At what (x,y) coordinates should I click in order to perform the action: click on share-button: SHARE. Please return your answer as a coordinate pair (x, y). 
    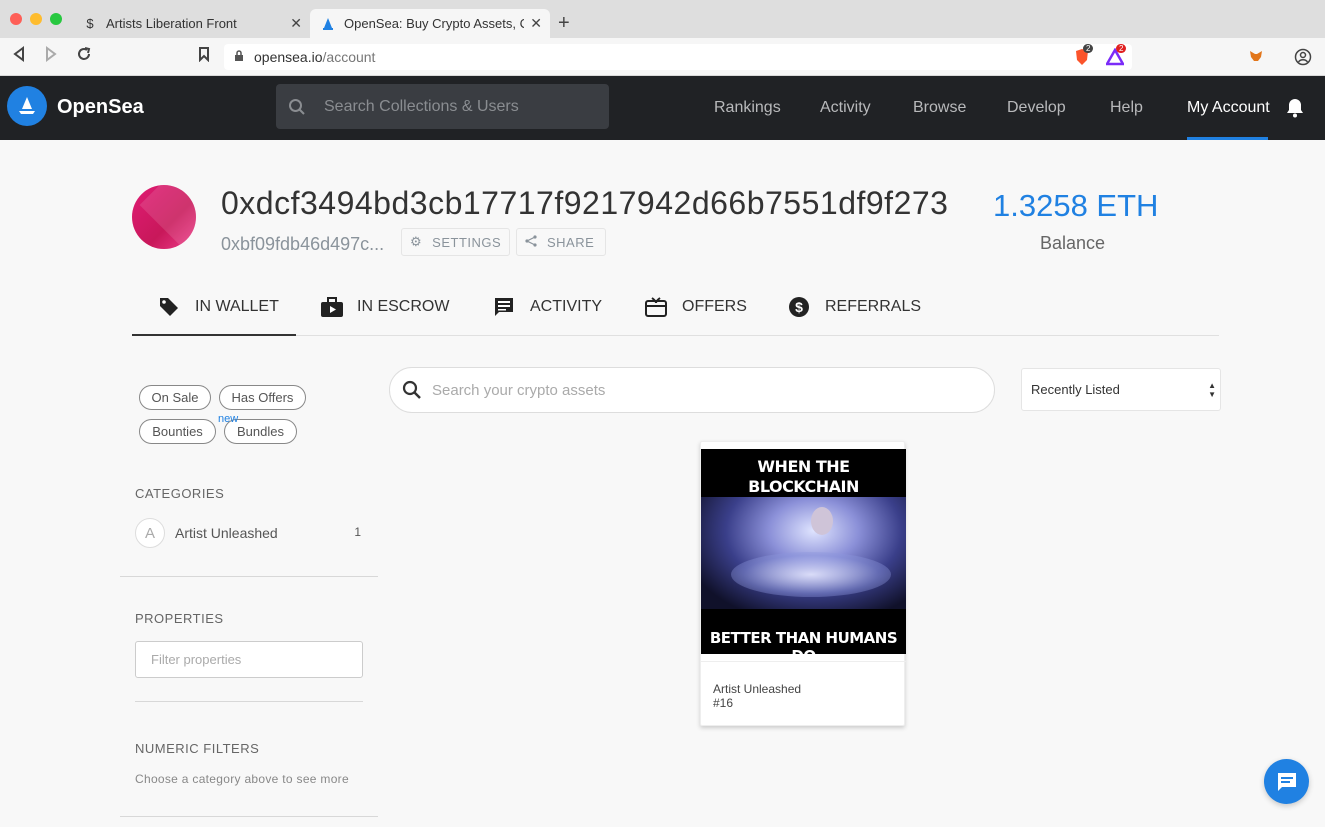
    Looking at the image, I should click on (561, 242).